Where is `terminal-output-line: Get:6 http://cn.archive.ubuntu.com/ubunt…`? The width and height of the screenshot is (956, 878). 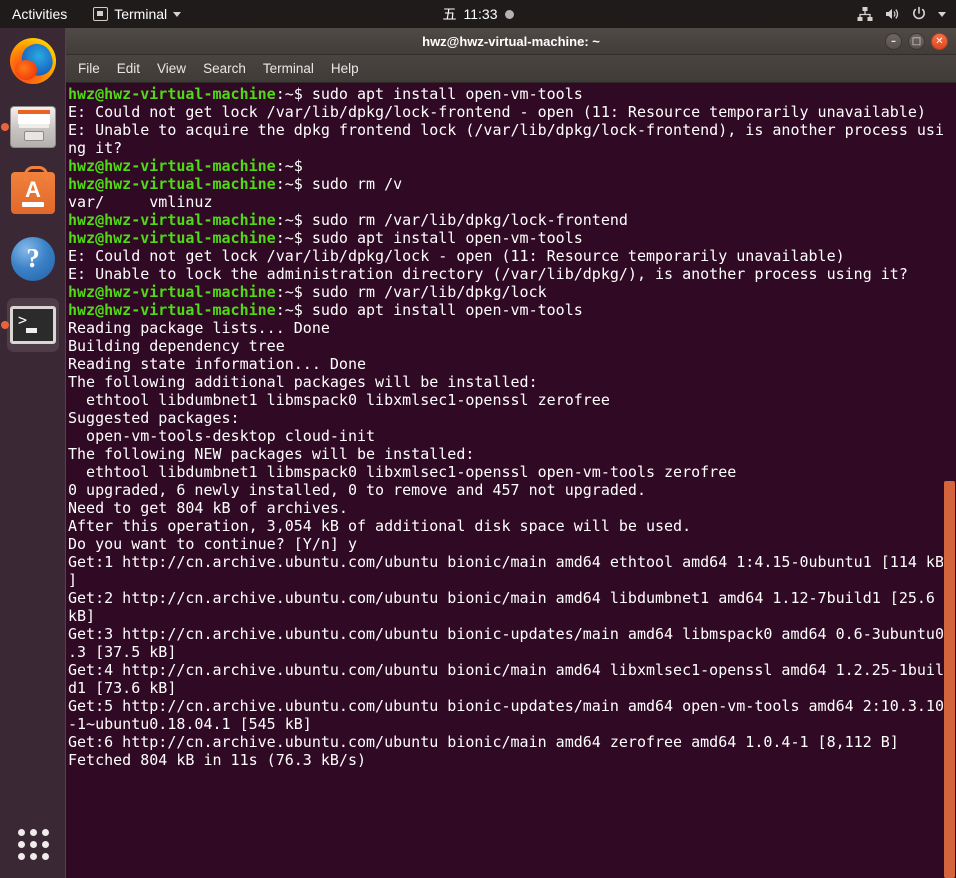
terminal-output-line: Get:6 http://cn.archive.ubuntu.com/ubunt… is located at coordinates (483, 742).